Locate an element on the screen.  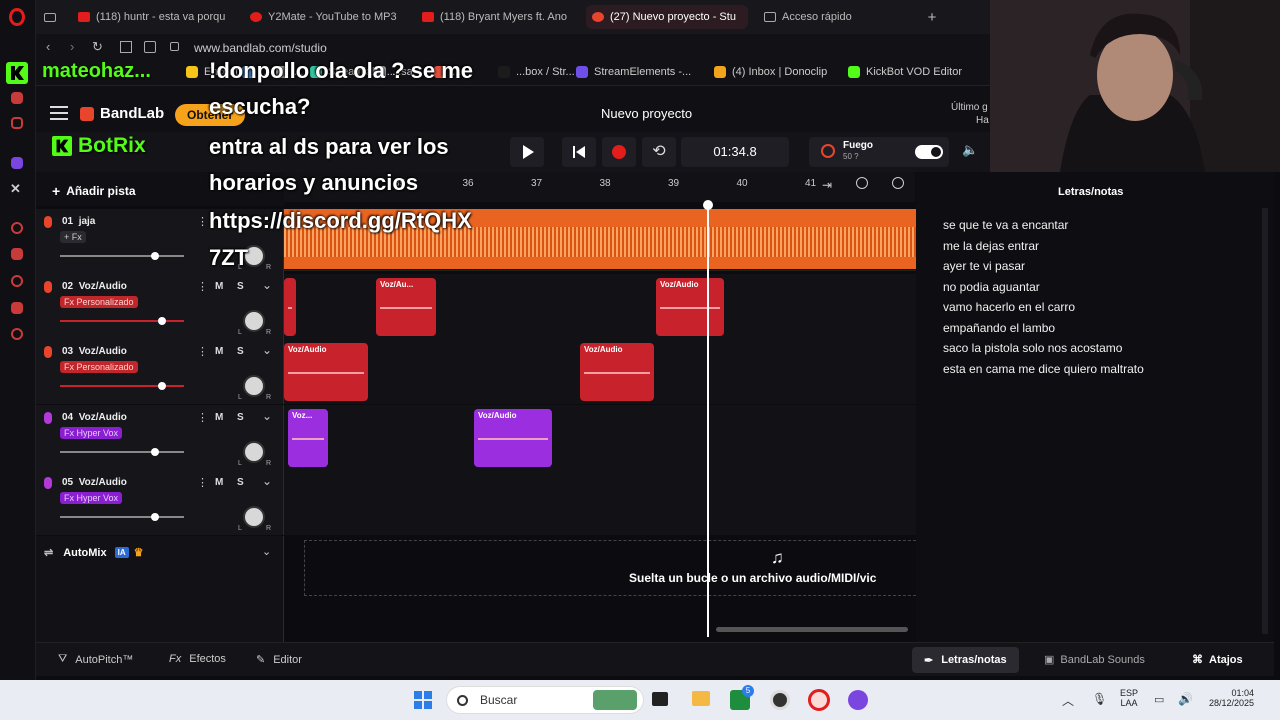
lyrics-tab-button: ✒ Letras/notas is located at coordinates (965, 660).